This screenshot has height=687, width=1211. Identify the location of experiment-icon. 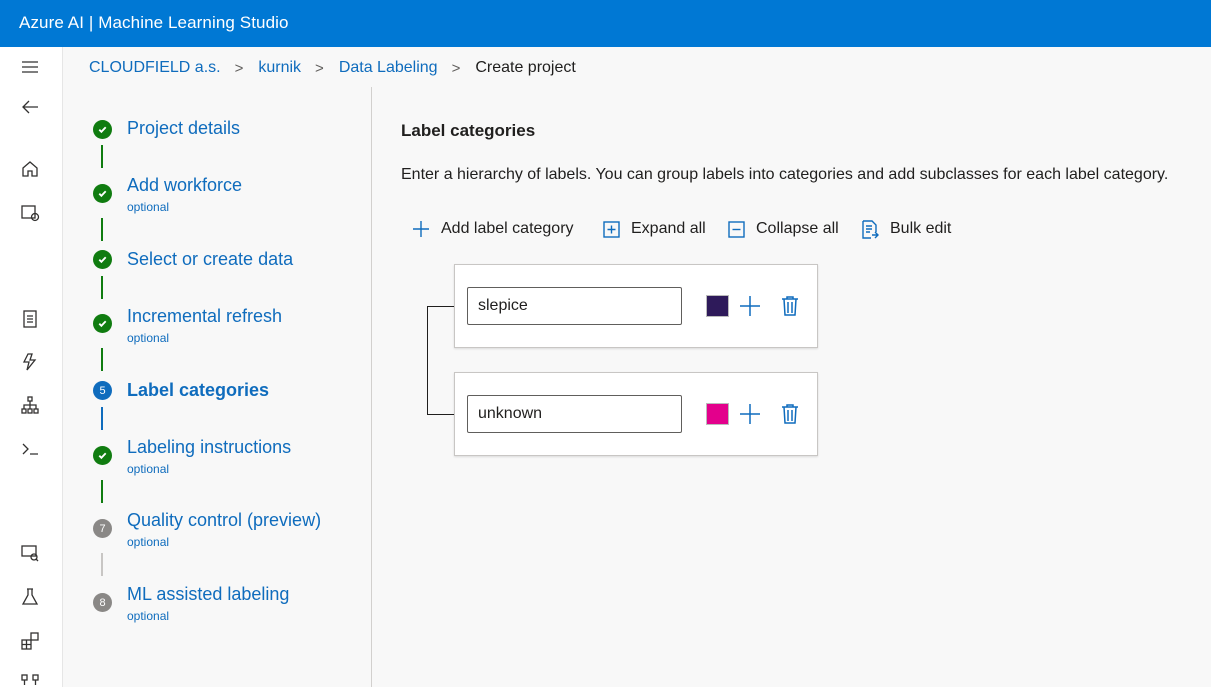
(30, 597).